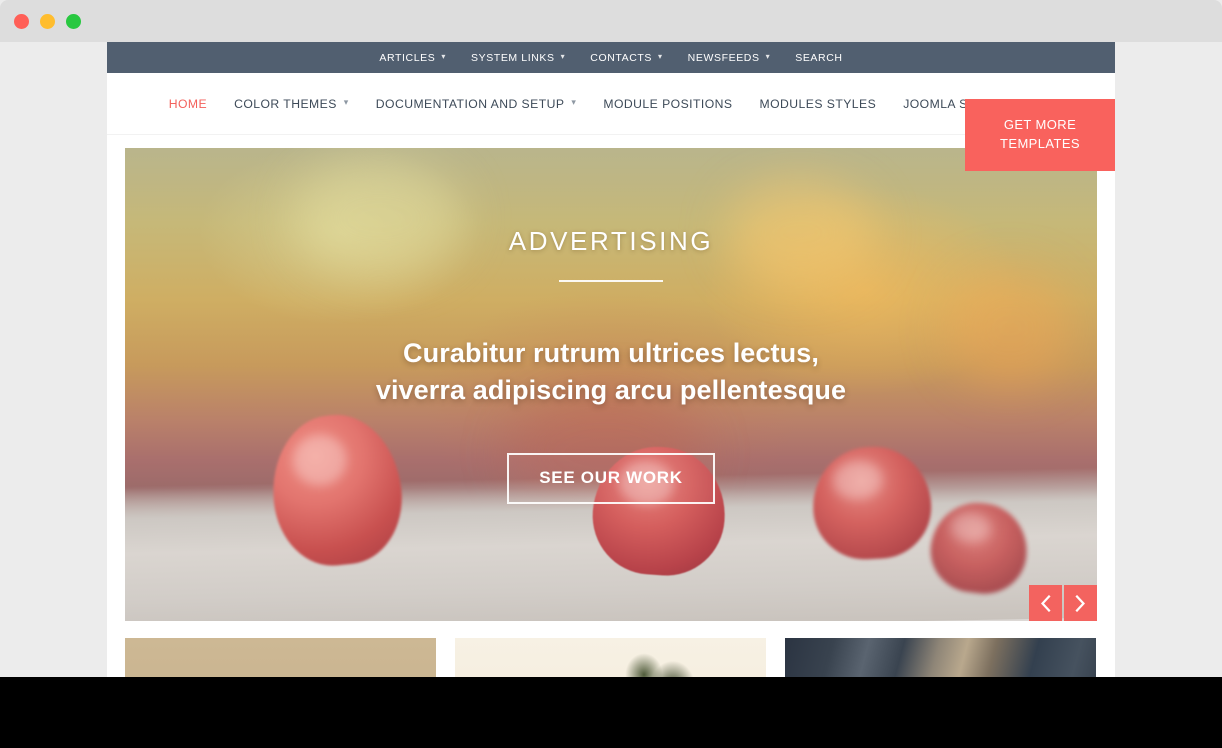  I want to click on nav-item-label: COLOR THEMES, so click(285, 103).